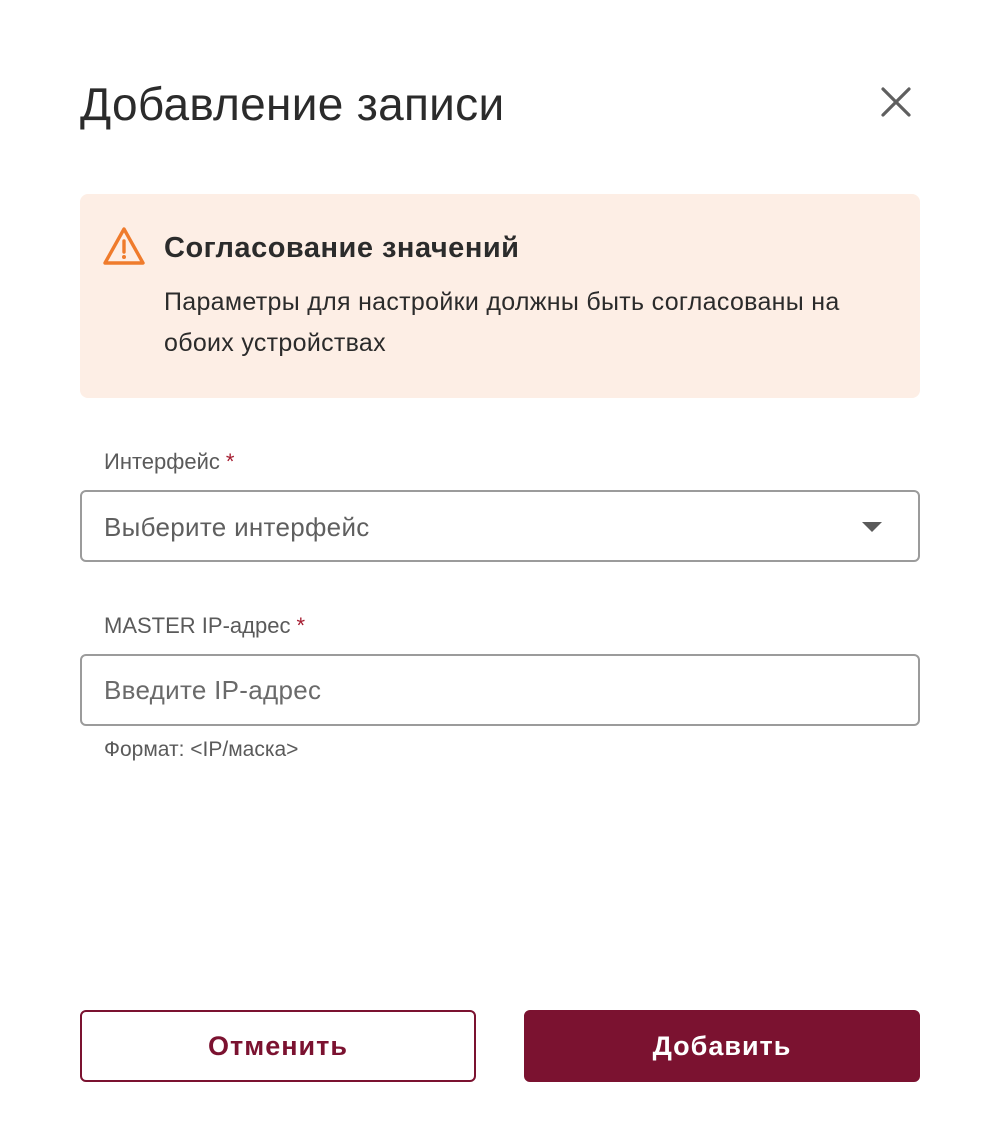  I want to click on interface-label-text: Интерфейс, so click(162, 461).